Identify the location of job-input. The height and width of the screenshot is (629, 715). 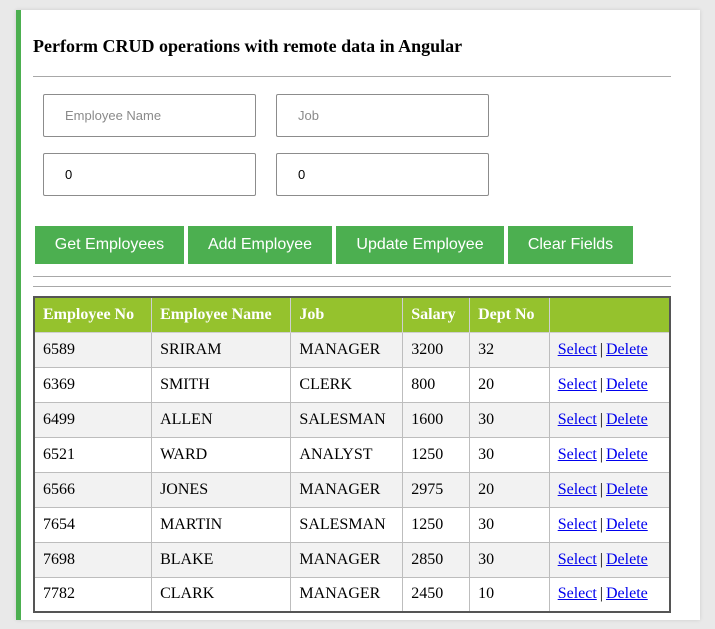
(382, 115).